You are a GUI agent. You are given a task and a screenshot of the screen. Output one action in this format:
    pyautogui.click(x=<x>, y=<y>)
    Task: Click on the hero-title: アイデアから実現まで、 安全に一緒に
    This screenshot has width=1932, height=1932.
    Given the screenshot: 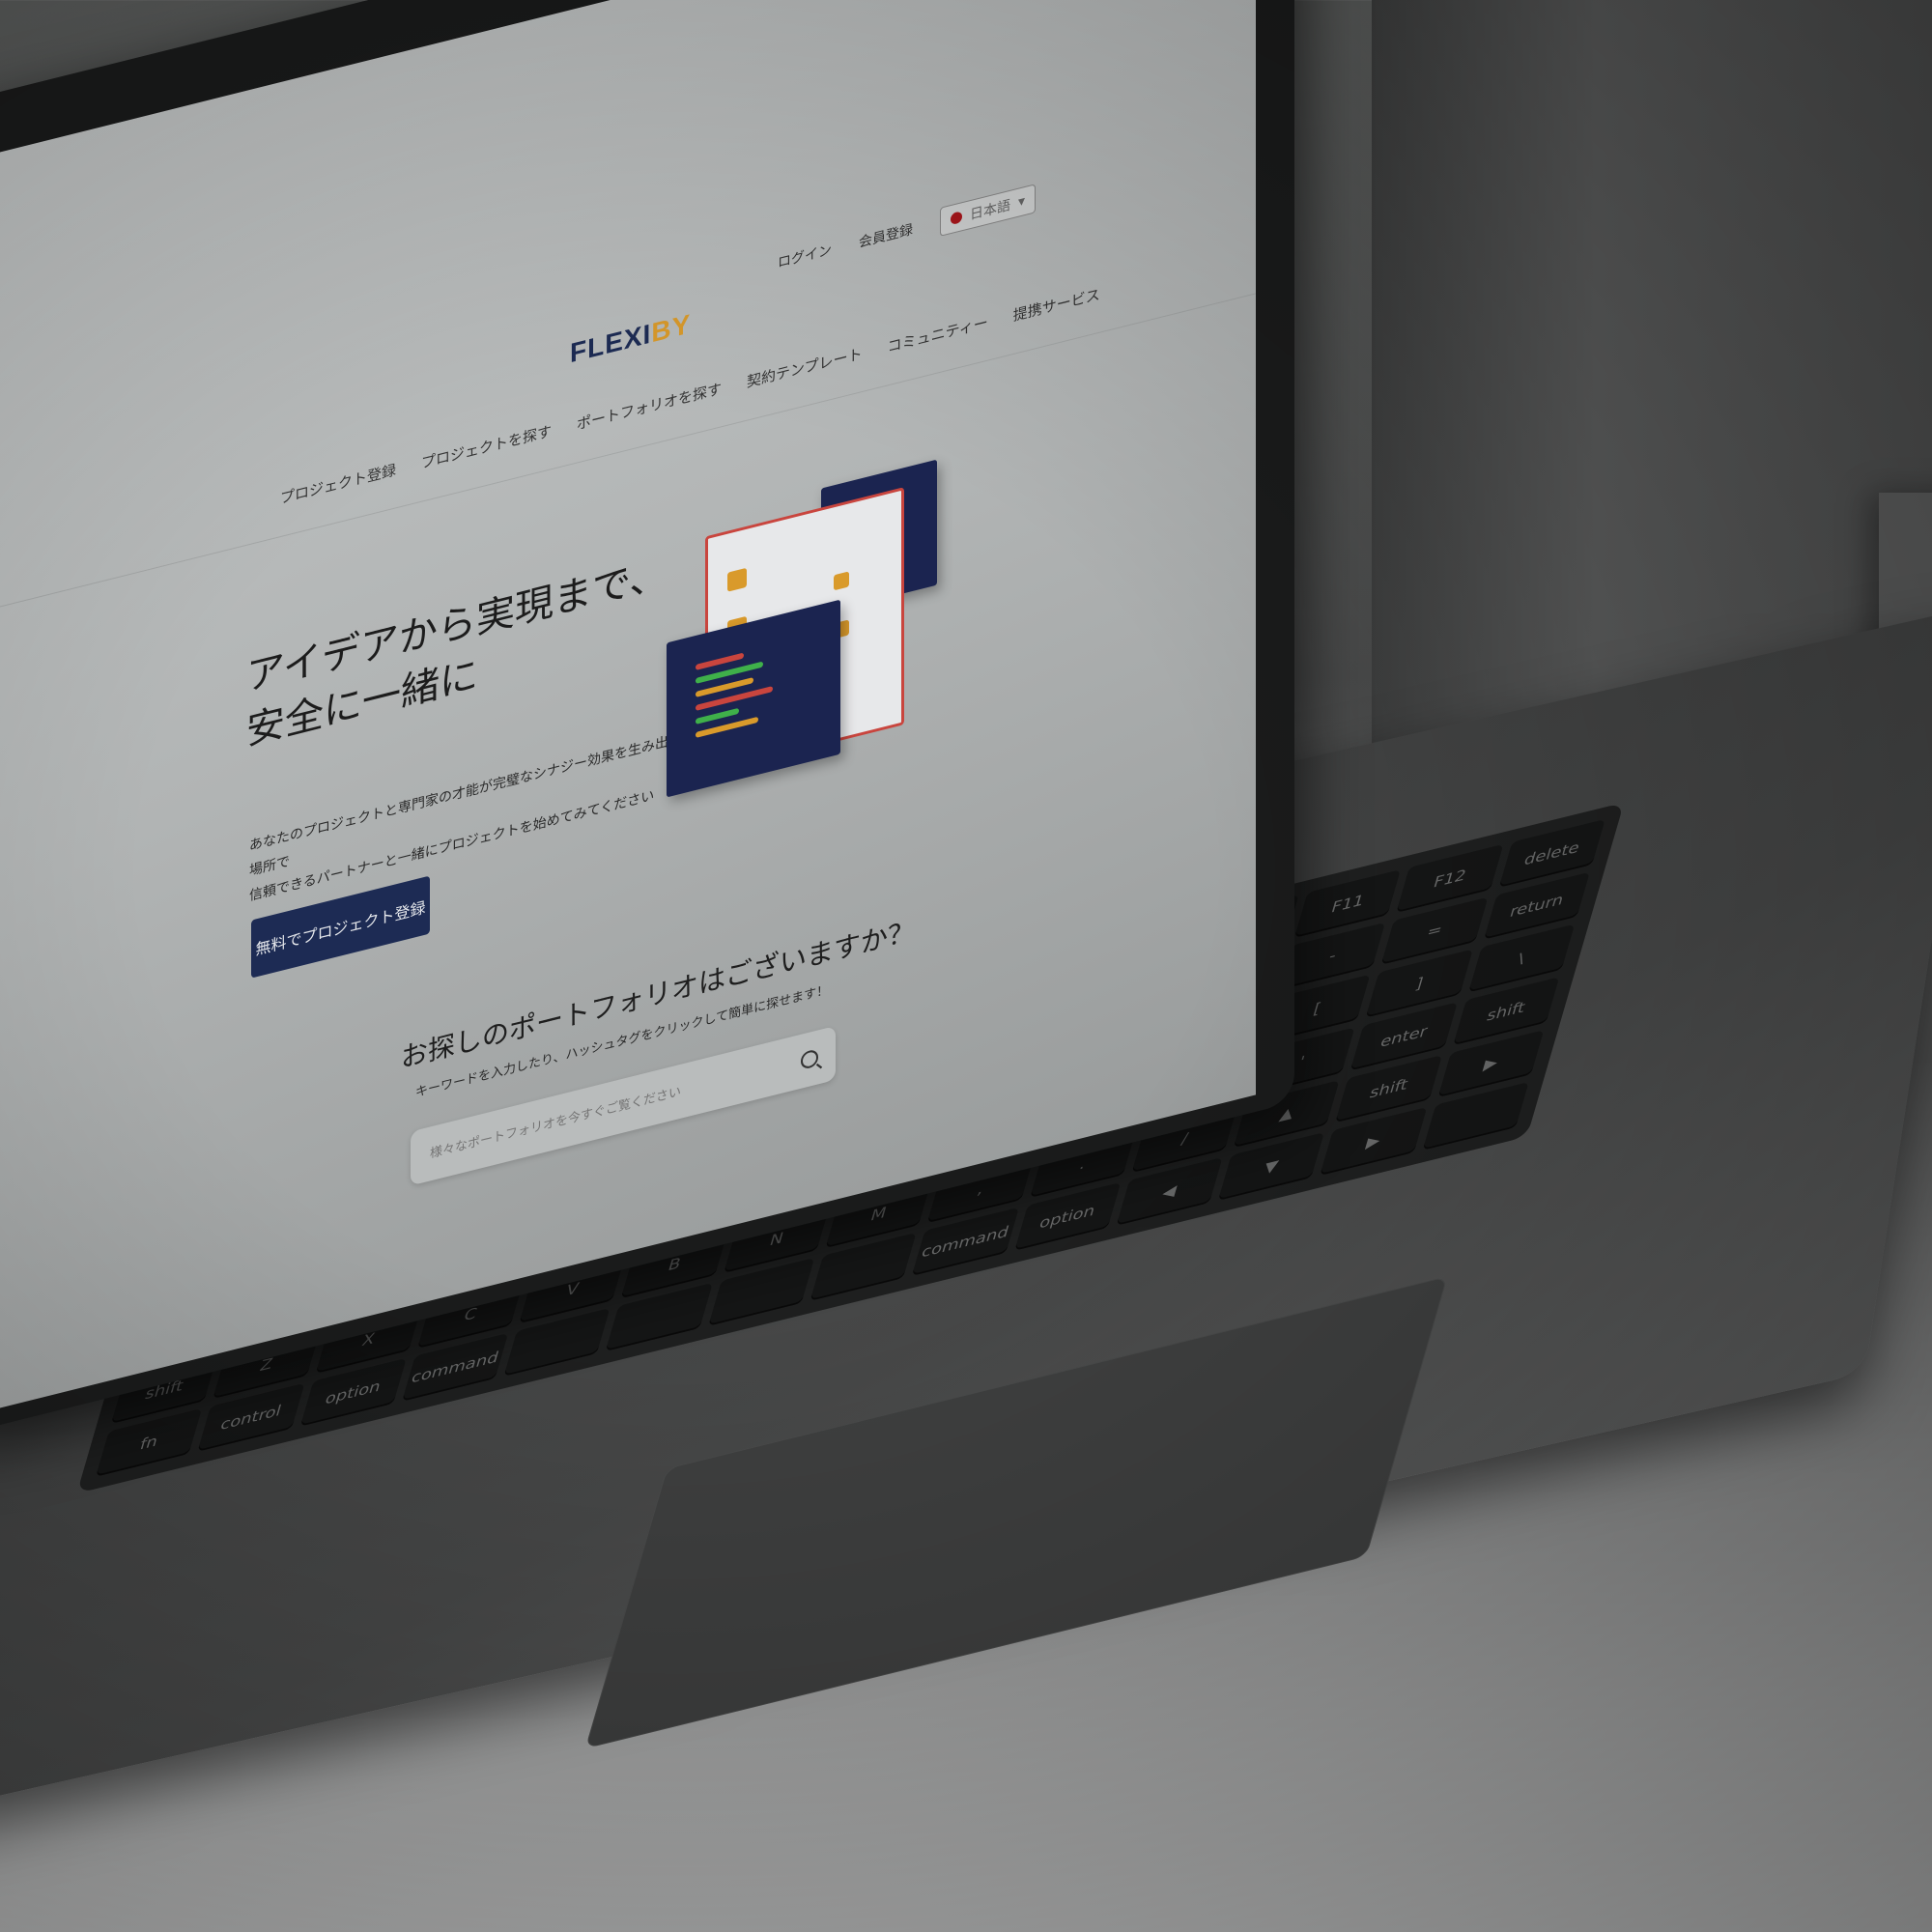 What is the action you would take?
    pyautogui.click(x=457, y=652)
    